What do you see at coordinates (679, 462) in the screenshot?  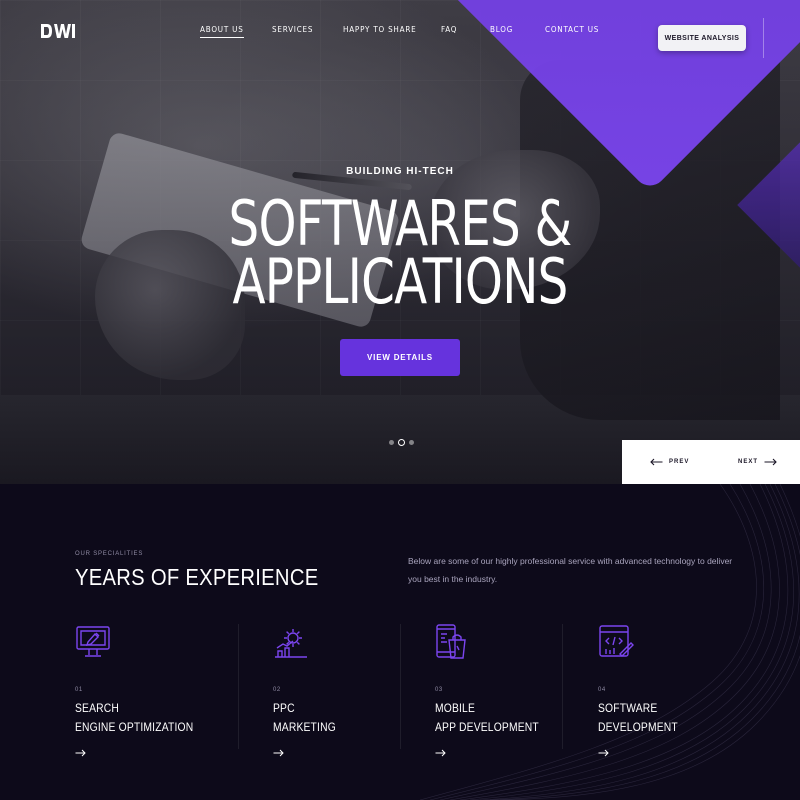 I see `prev-label: PREV` at bounding box center [679, 462].